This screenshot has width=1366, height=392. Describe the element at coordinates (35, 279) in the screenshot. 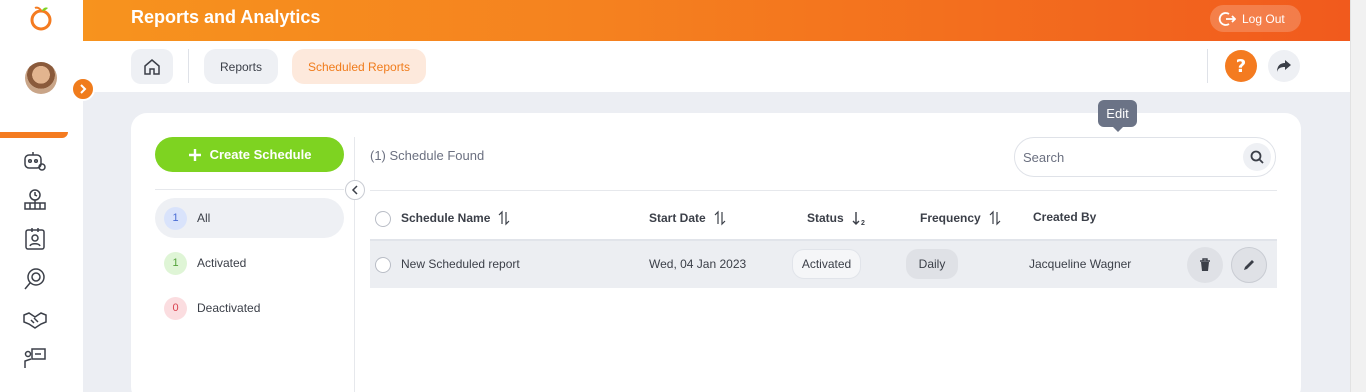

I see `target-search-icon` at that location.